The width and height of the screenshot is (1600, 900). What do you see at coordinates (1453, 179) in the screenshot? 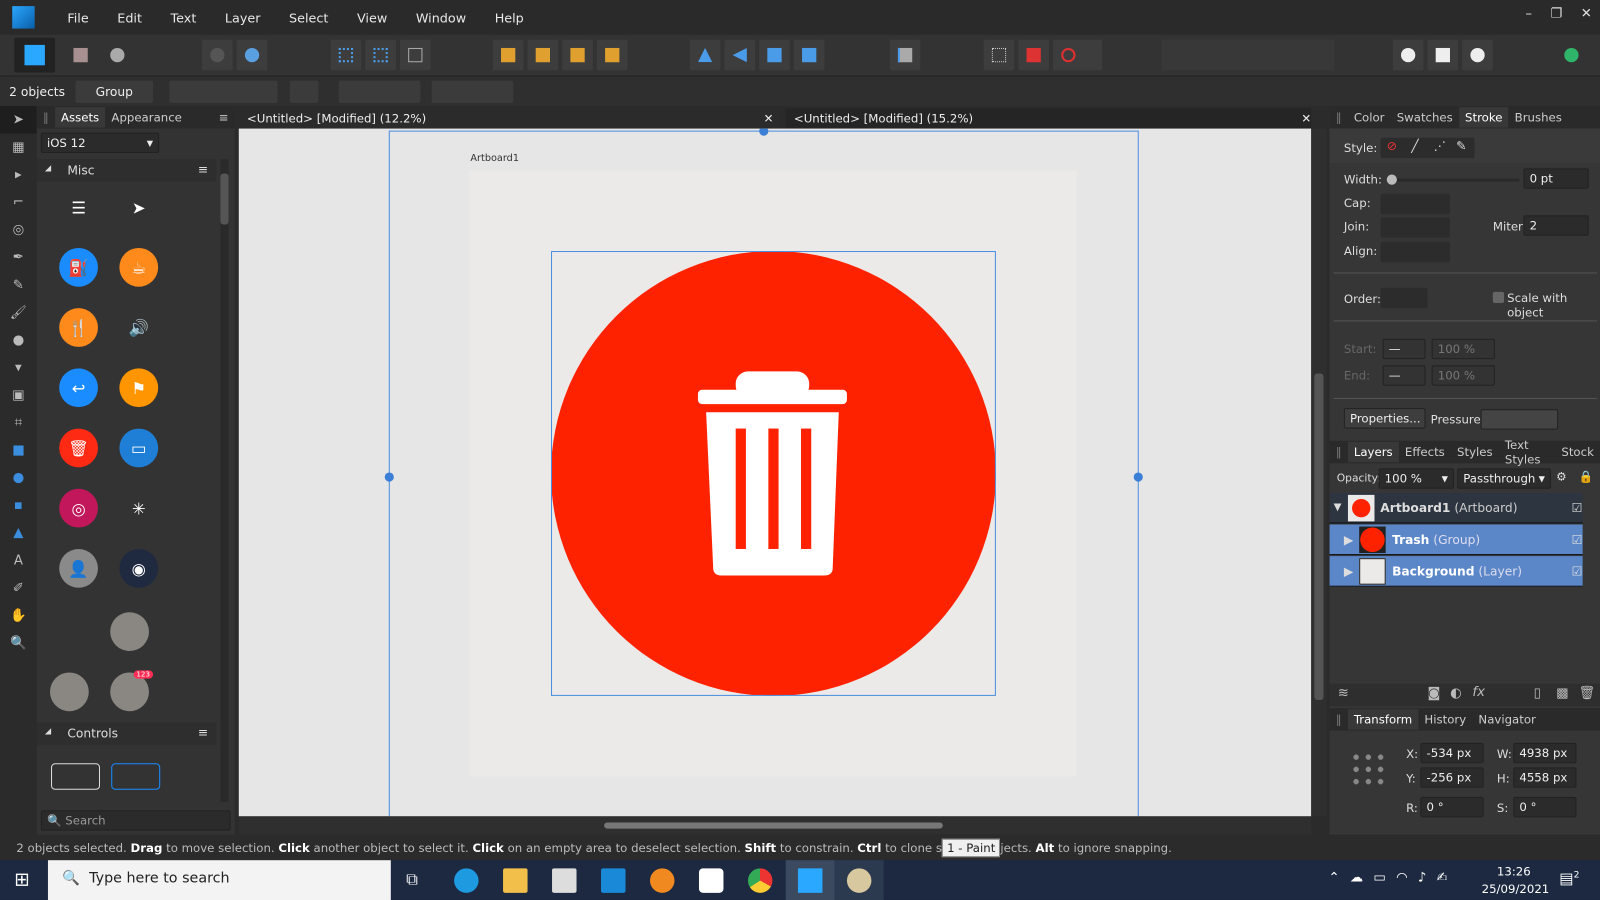
I see `width-slider` at bounding box center [1453, 179].